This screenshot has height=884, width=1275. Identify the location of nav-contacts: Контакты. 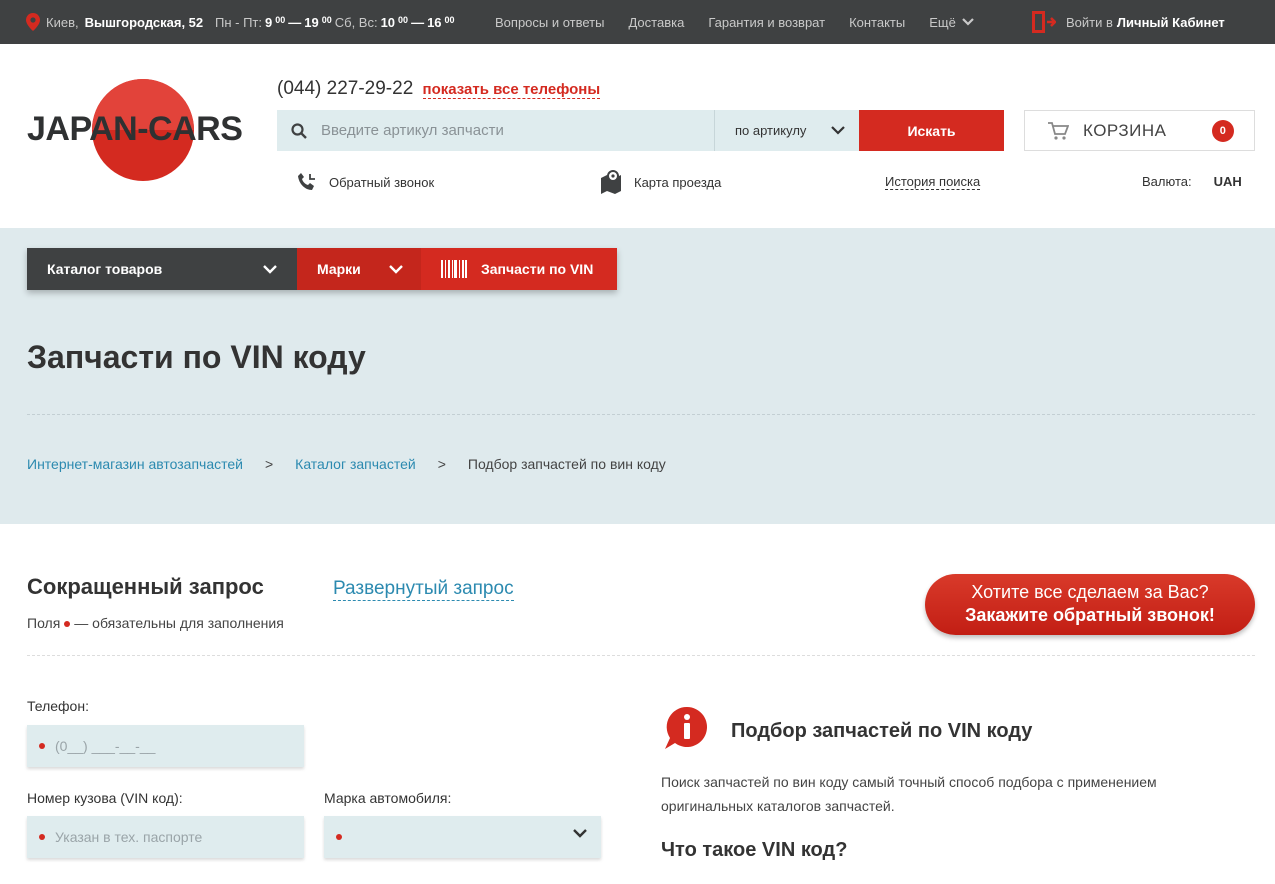
(877, 22).